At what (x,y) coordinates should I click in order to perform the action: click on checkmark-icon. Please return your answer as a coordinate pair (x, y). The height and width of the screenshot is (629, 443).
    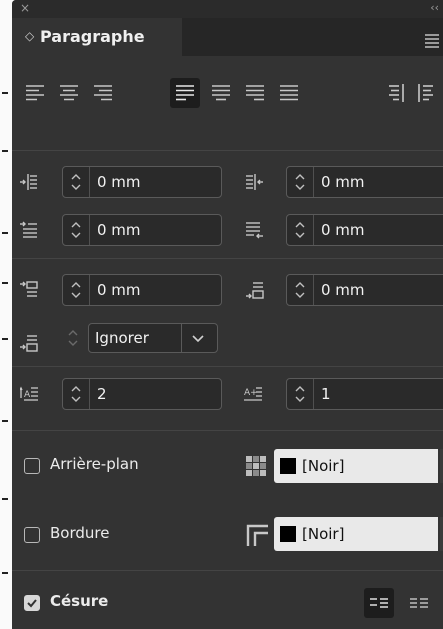
    Looking at the image, I should click on (32, 603).